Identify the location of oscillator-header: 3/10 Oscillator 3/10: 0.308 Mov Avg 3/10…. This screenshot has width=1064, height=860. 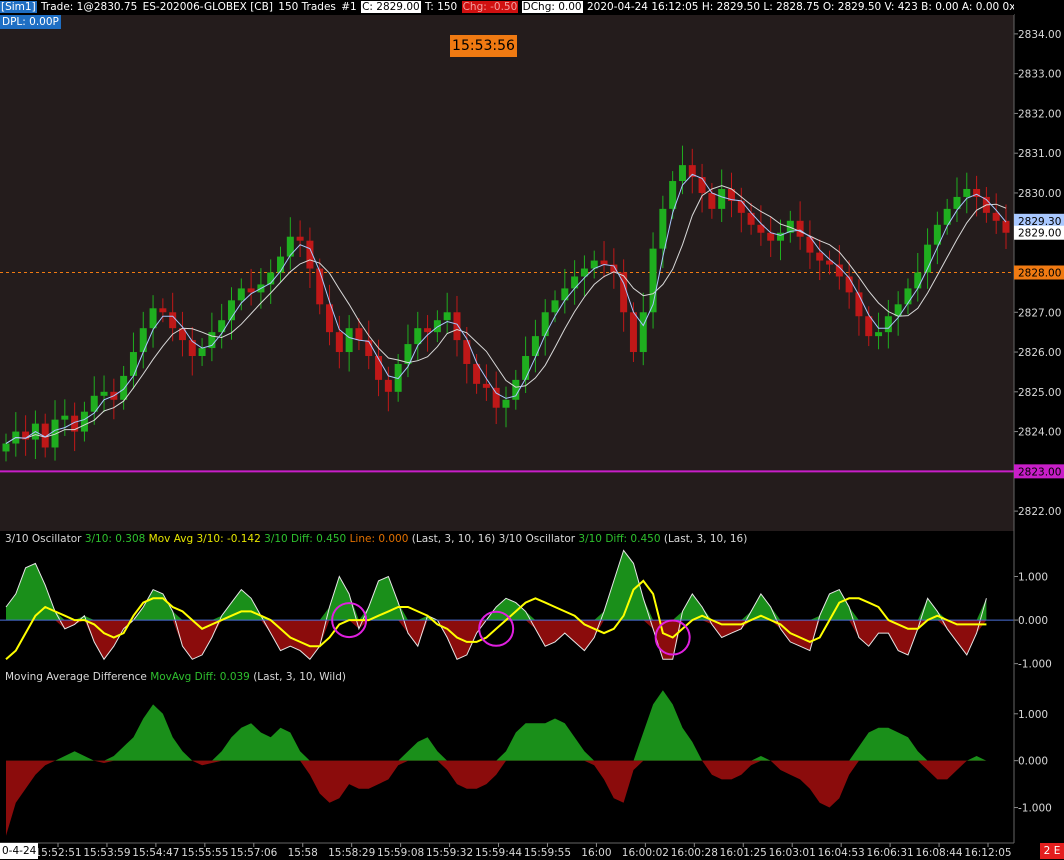
(376, 539).